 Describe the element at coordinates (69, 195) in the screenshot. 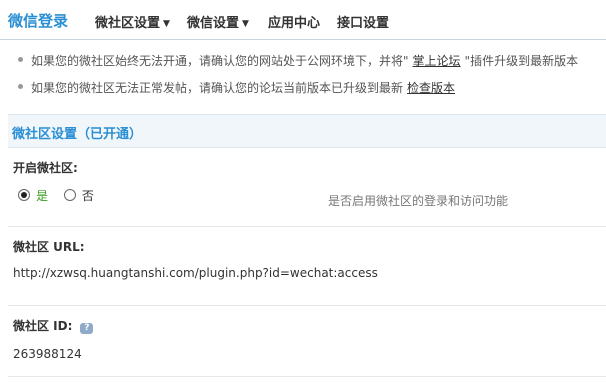

I see `radio-no` at that location.